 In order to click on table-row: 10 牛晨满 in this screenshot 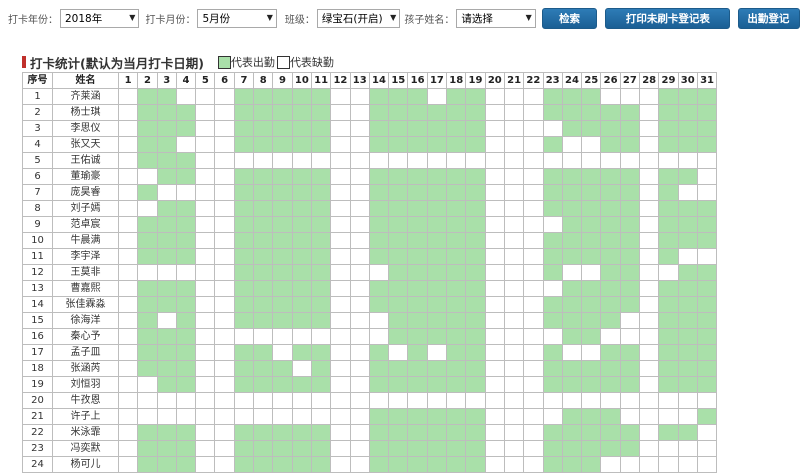, I will do `click(370, 240)`.